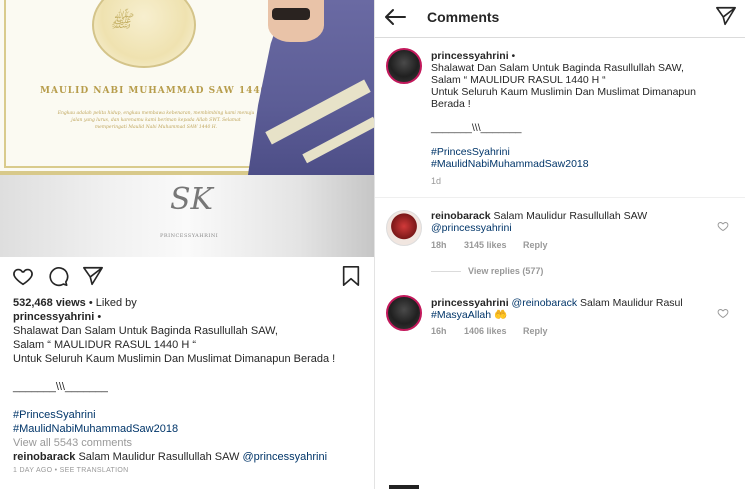 This screenshot has width=745, height=489. What do you see at coordinates (485, 245) in the screenshot?
I see `likes-count: 3145 likes` at bounding box center [485, 245].